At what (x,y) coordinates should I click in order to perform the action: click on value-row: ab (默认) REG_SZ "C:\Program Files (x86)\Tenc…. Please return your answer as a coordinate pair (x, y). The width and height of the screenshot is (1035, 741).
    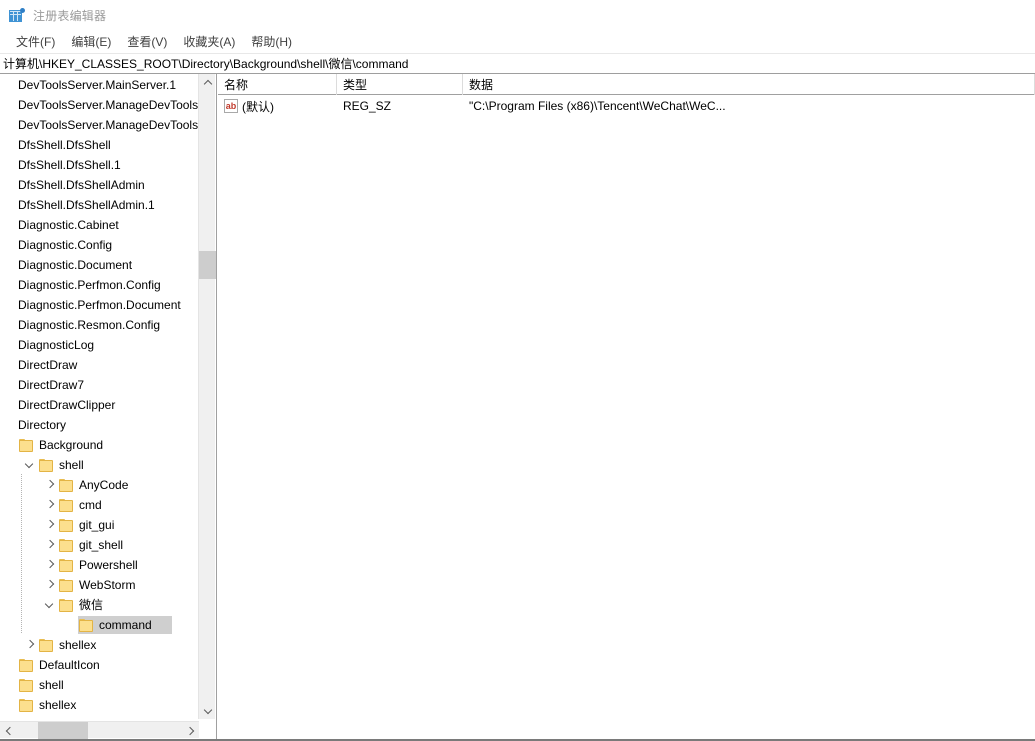
    Looking at the image, I should click on (626, 106).